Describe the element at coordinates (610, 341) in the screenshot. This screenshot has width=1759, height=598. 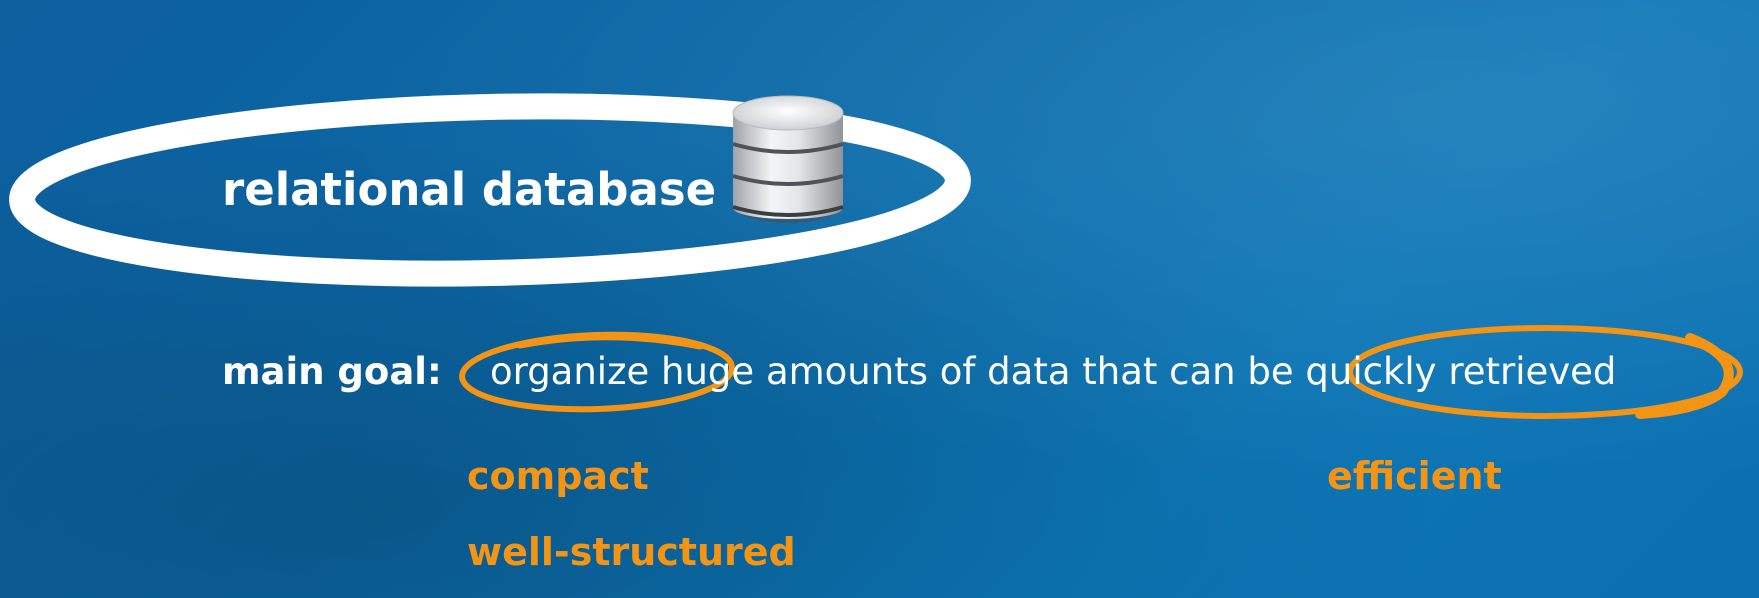
I see `organize-ring-accent` at that location.